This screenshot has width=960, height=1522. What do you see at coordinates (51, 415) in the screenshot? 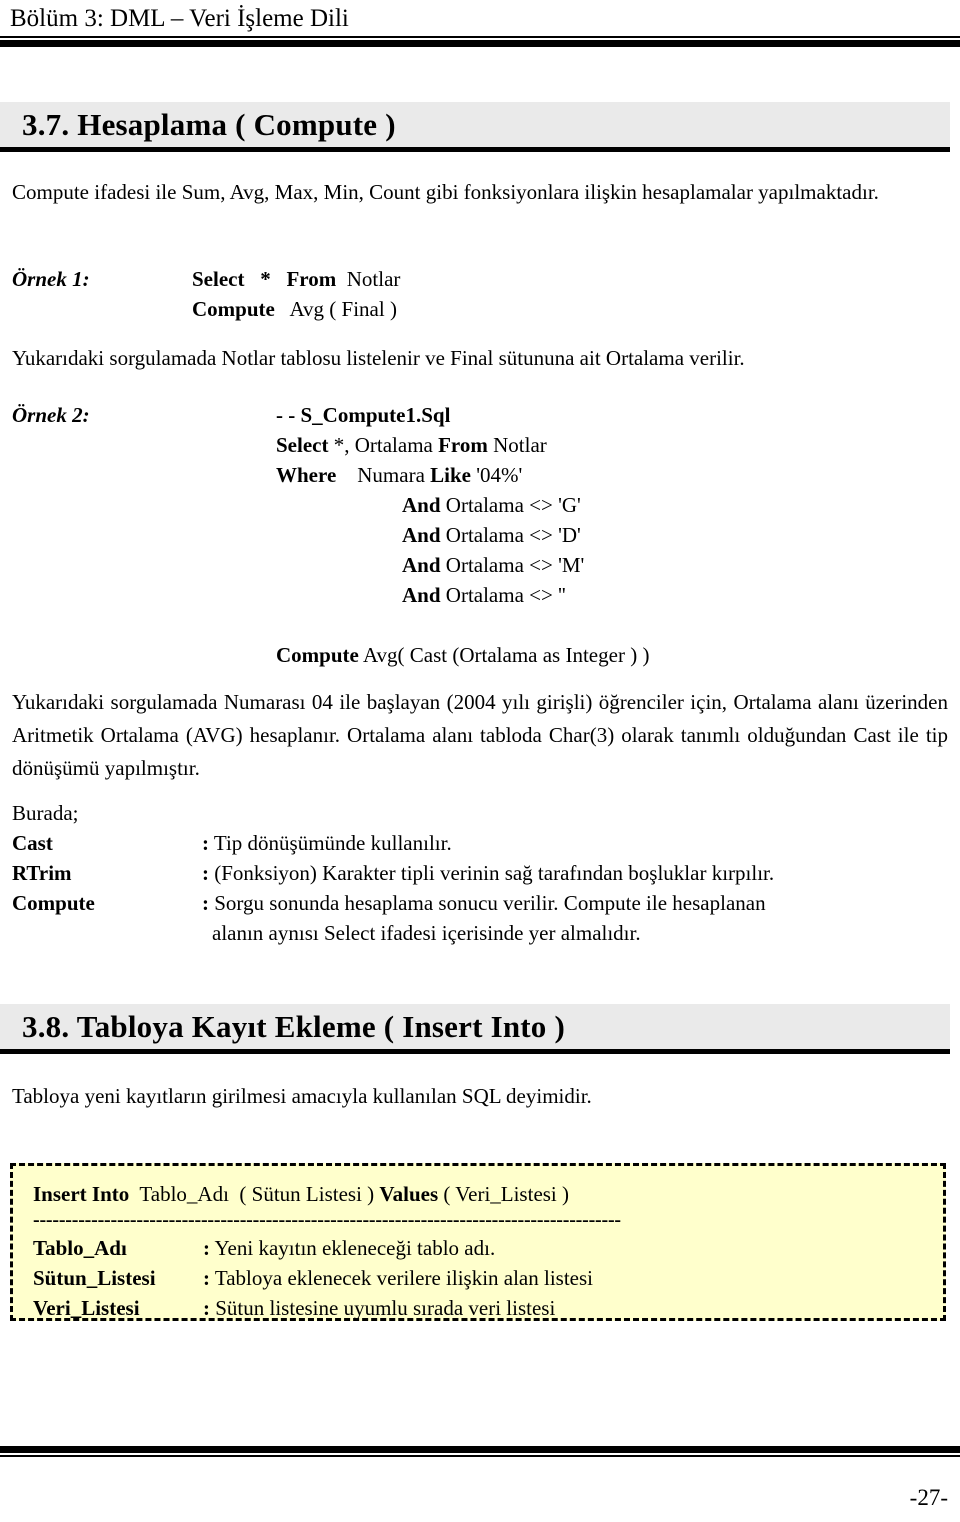
I see `example2-label: Örnek 2:` at bounding box center [51, 415].